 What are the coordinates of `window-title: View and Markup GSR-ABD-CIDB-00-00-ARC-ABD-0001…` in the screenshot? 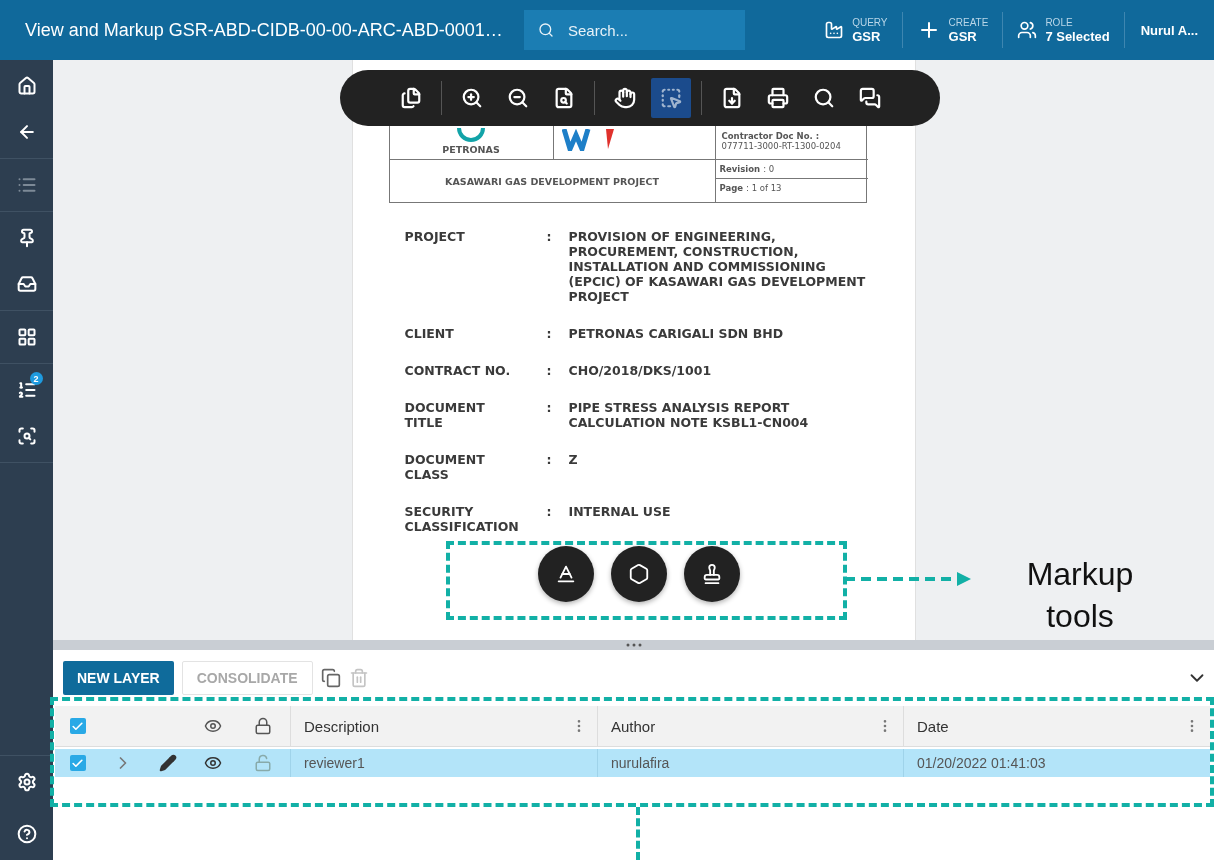 It's located at (264, 30).